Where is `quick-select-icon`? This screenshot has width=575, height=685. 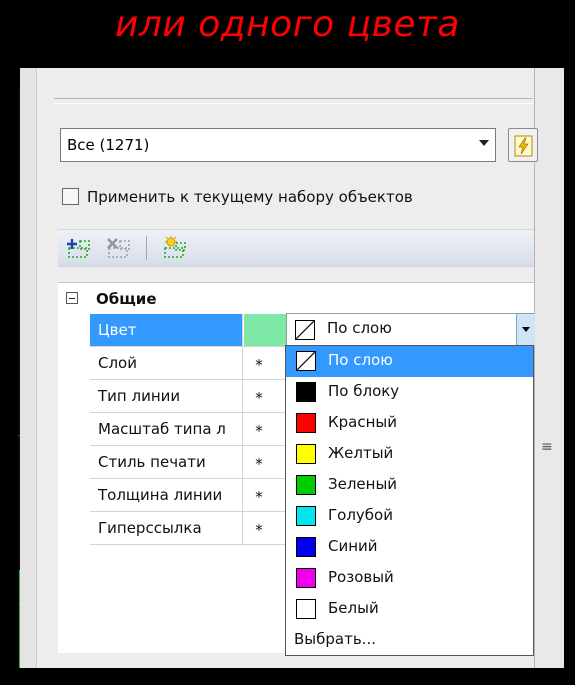 quick-select-icon is located at coordinates (175, 248).